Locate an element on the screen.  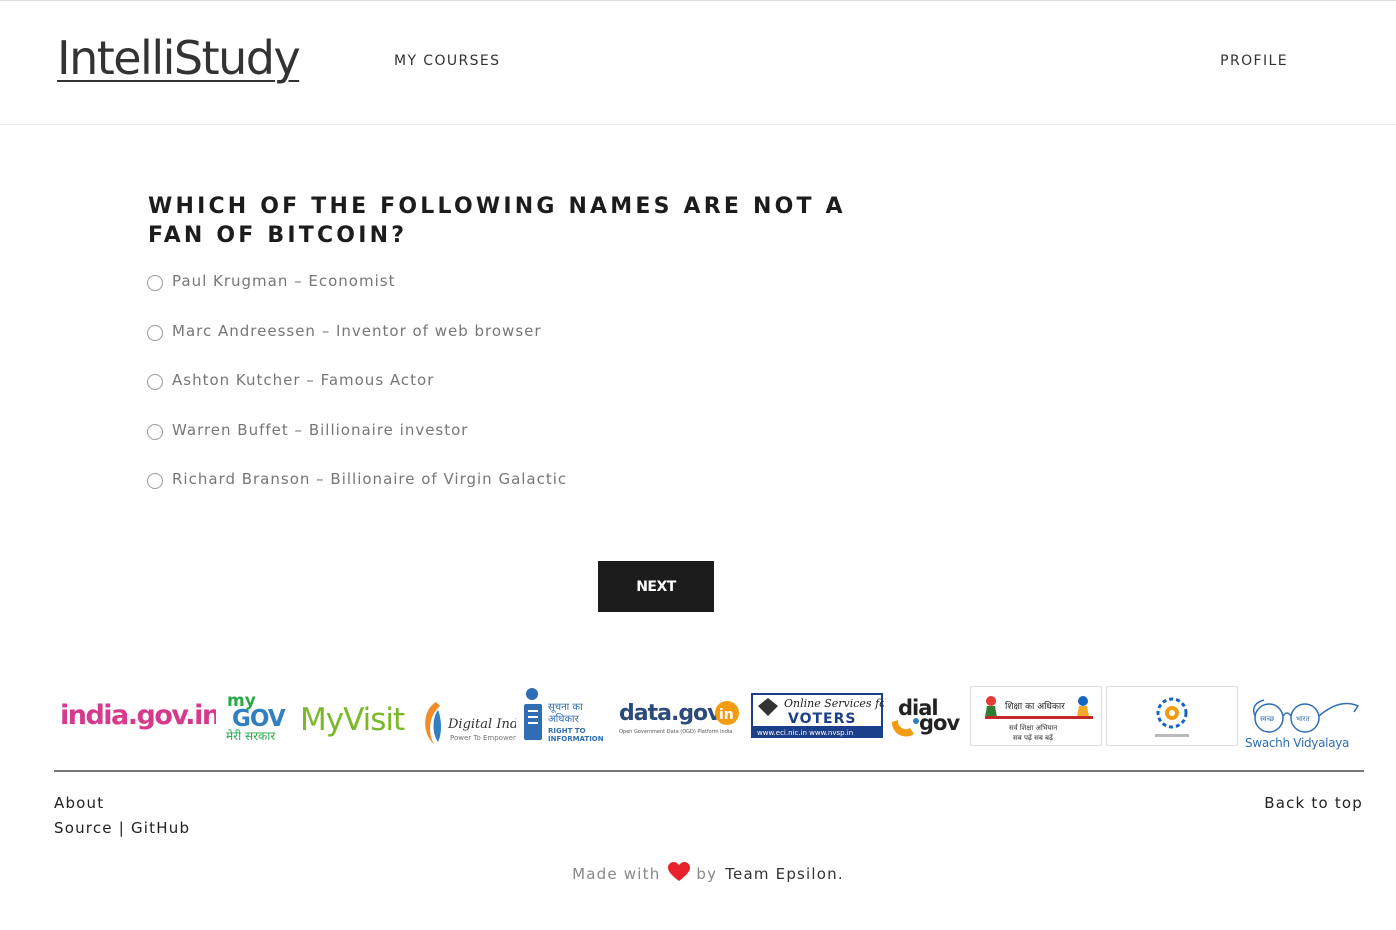
swachh-hindi-2: भारत is located at coordinates (1303, 719).